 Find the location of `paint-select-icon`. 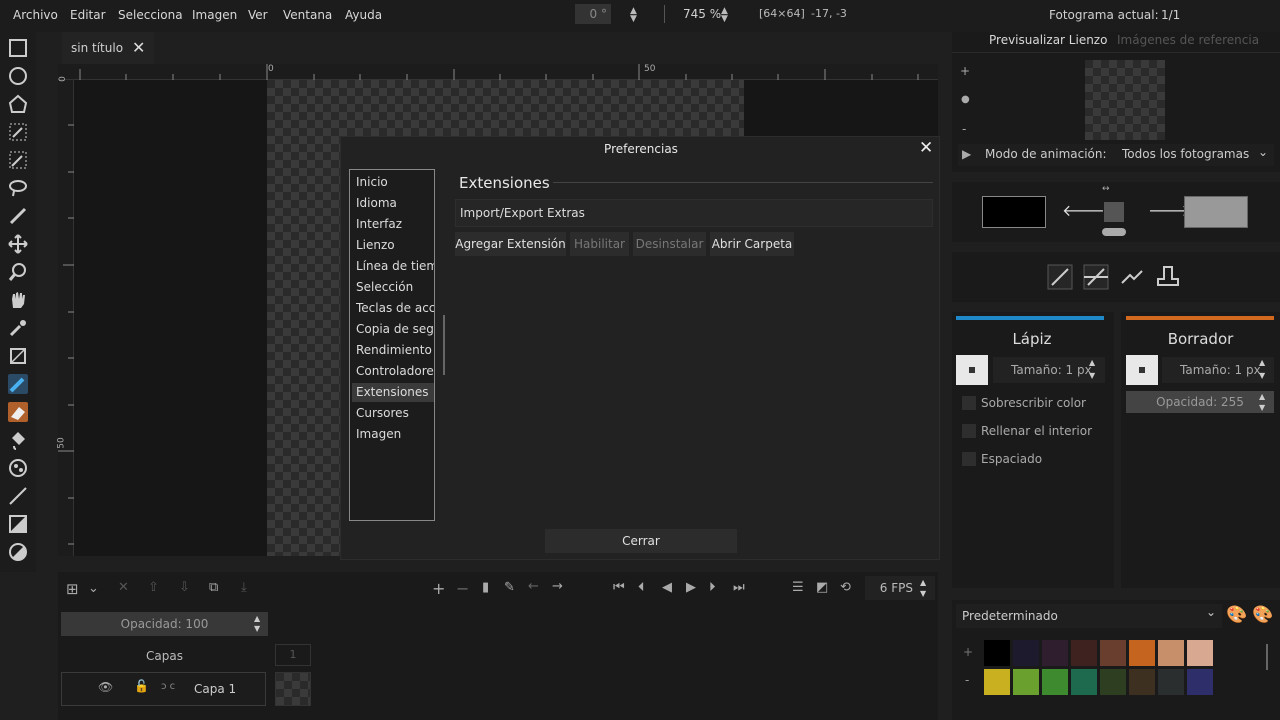

paint-select-icon is located at coordinates (18, 216).